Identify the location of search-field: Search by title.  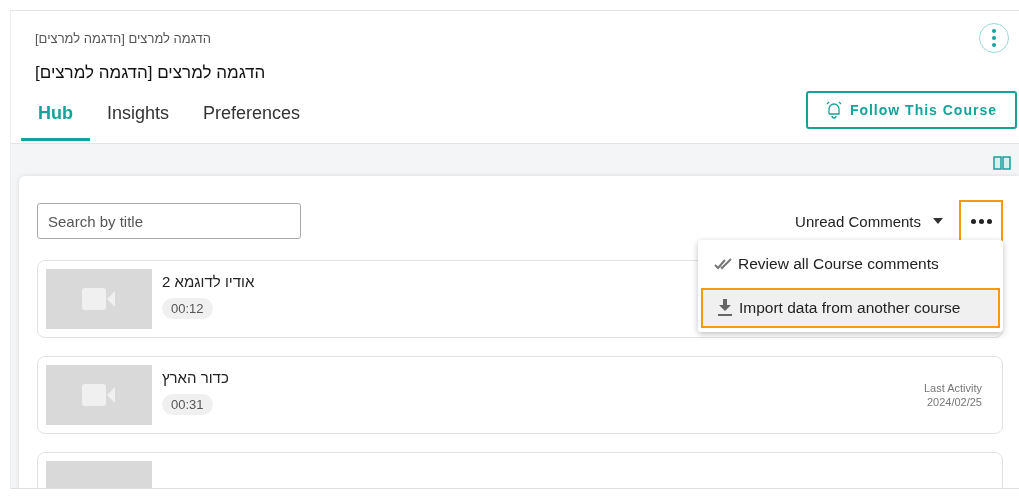
(169, 221).